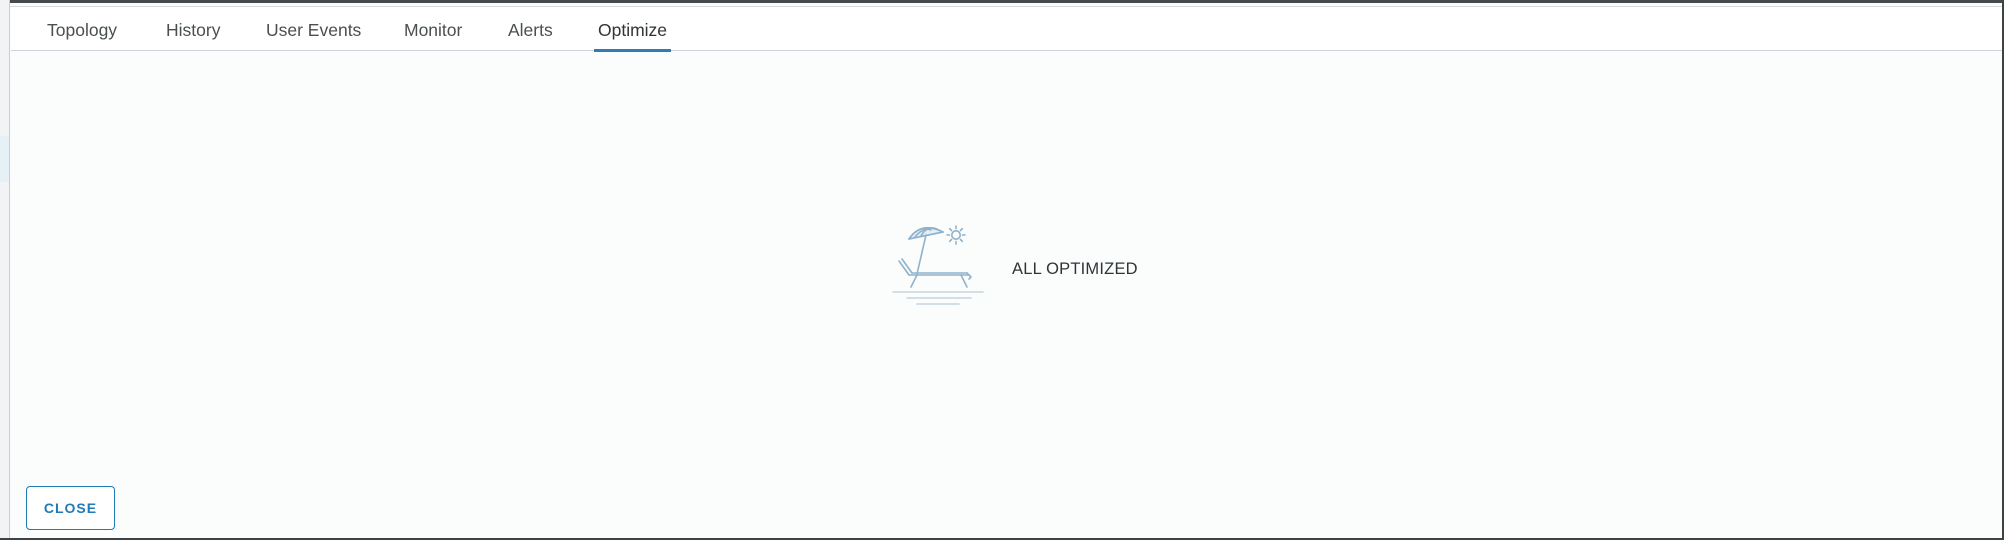 The height and width of the screenshot is (540, 2004). What do you see at coordinates (1075, 269) in the screenshot?
I see `empty-state-label: ALL OPTIMIZED` at bounding box center [1075, 269].